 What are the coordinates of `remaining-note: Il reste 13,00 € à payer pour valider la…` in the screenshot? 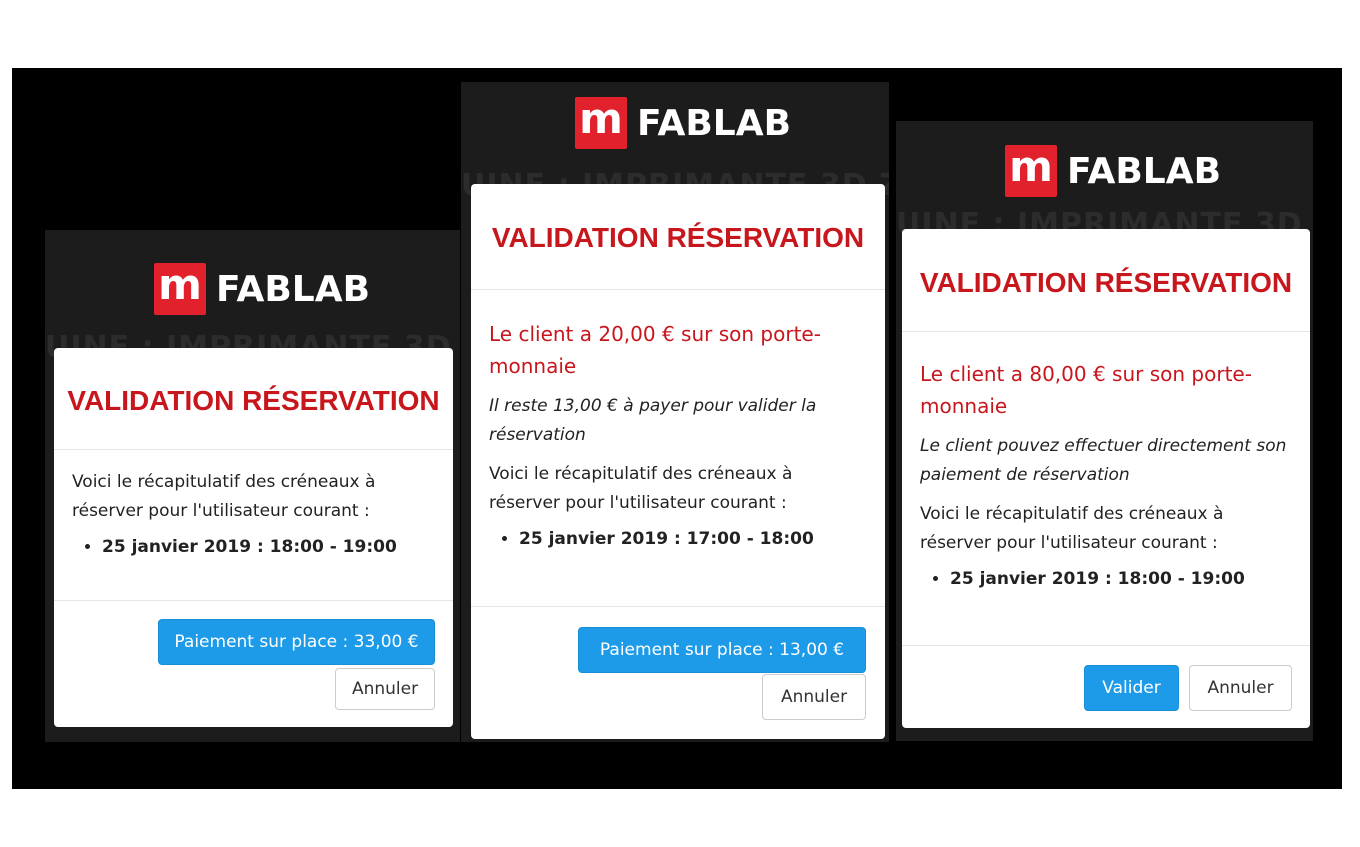 It's located at (653, 420).